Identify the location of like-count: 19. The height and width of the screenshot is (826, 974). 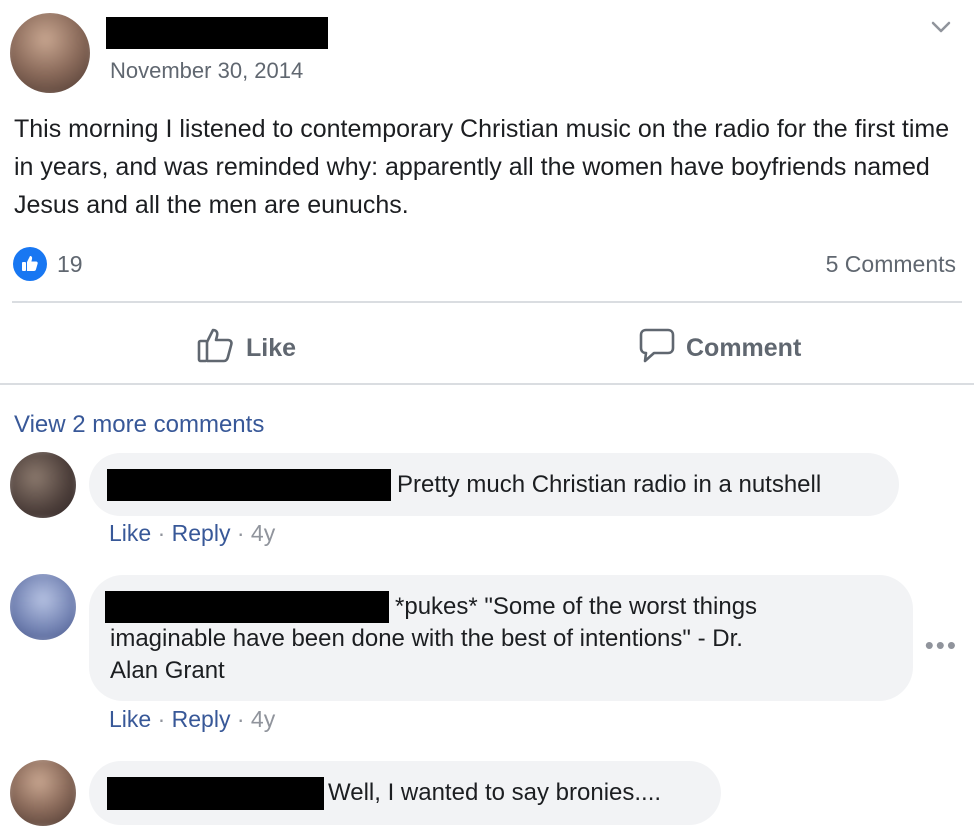
(70, 264).